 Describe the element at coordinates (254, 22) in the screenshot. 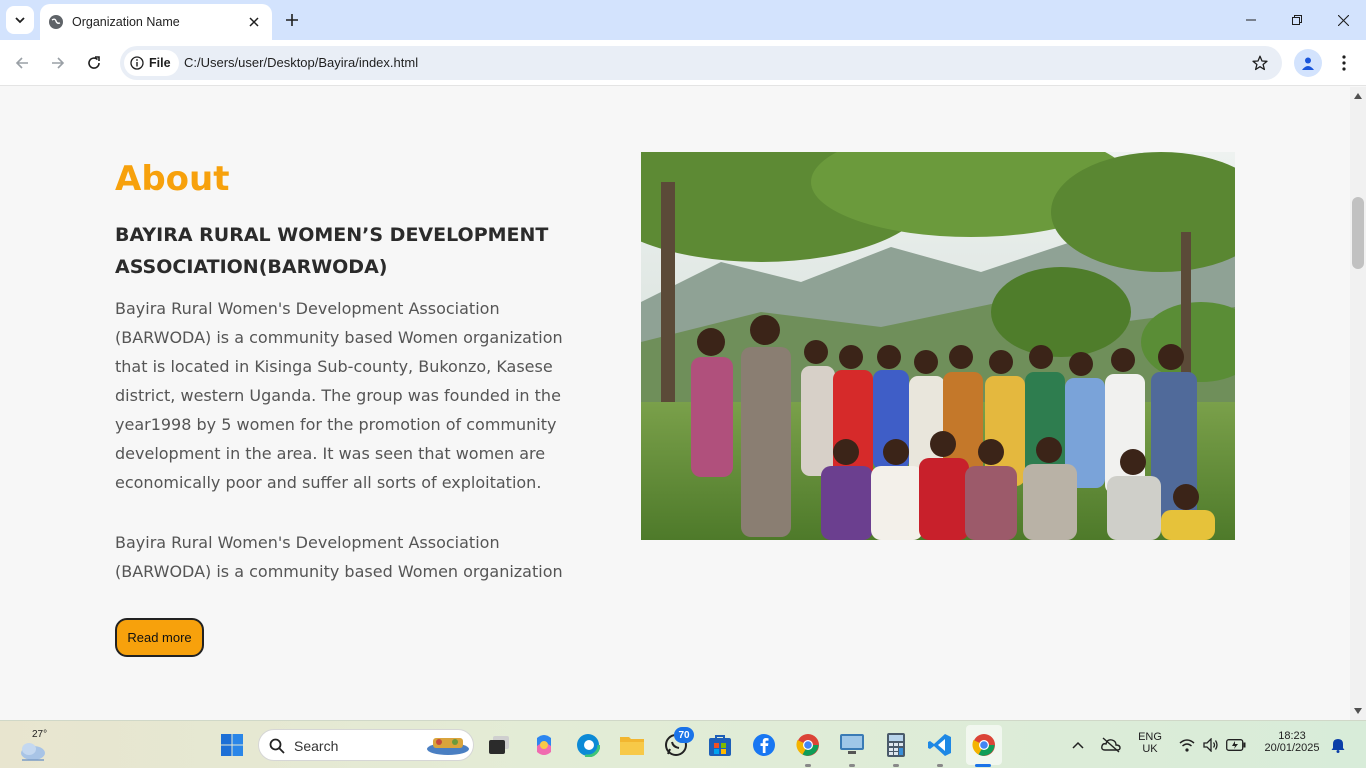

I see `close-tab-icon` at that location.